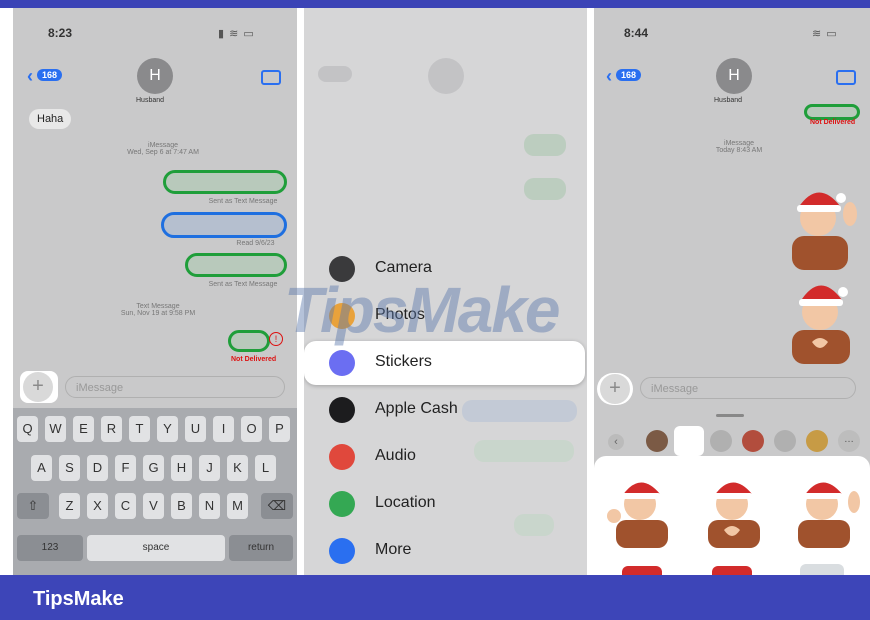 The width and height of the screenshot is (870, 620). I want to click on key-c: C, so click(125, 506).